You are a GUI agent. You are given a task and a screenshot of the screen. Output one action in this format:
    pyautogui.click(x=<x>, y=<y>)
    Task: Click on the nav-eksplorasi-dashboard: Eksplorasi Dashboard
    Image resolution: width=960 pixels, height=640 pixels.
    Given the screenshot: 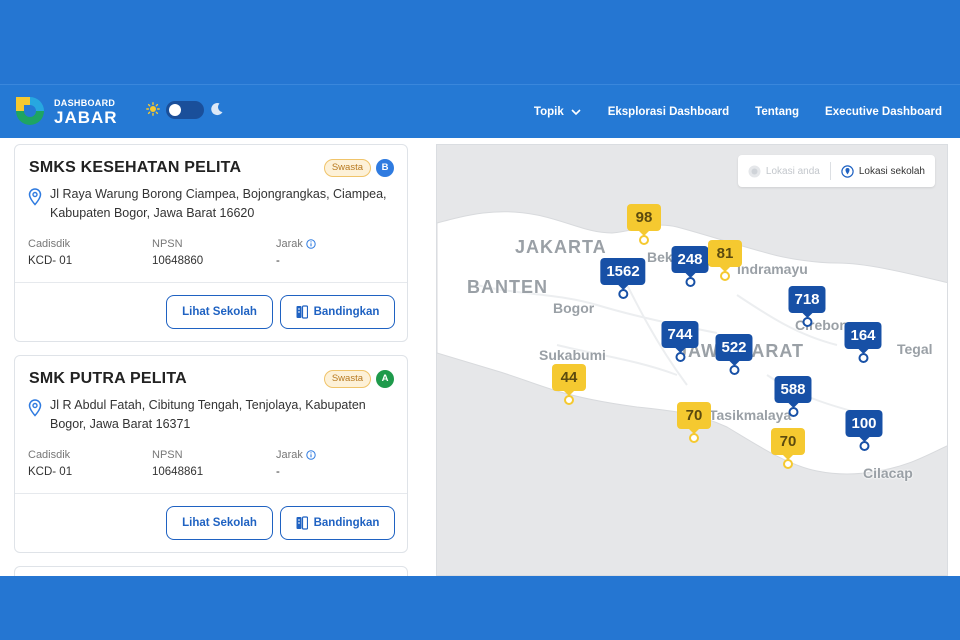 What is the action you would take?
    pyautogui.click(x=668, y=112)
    